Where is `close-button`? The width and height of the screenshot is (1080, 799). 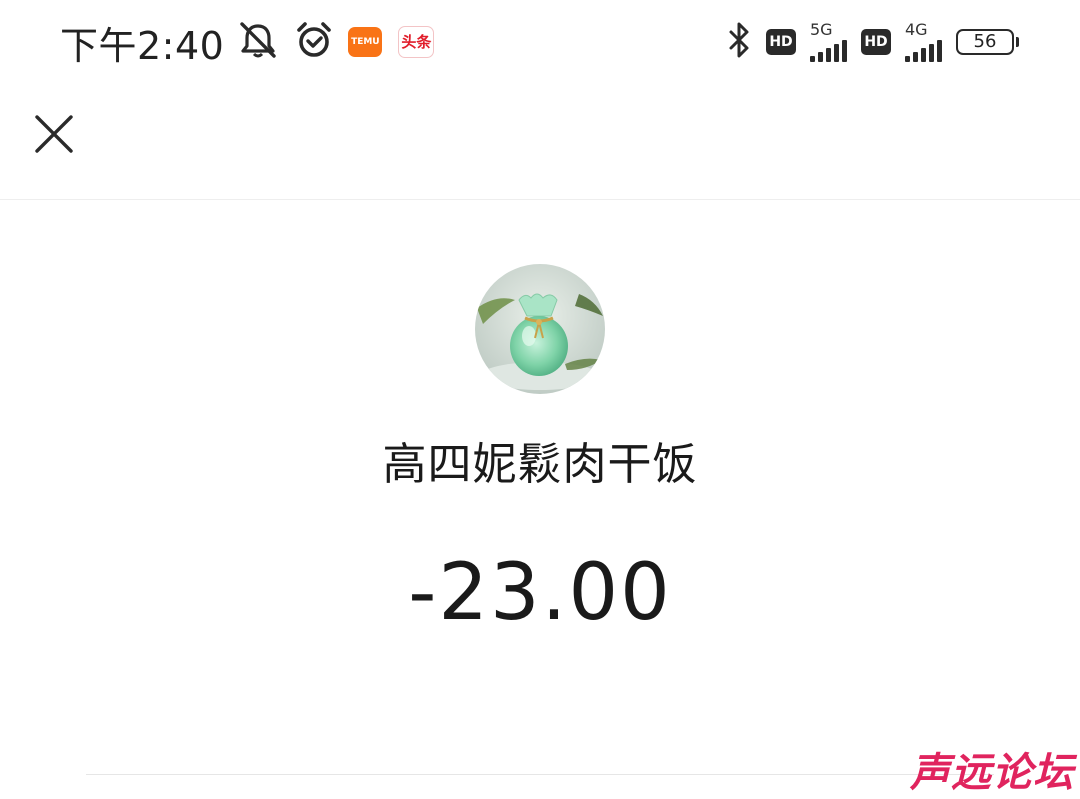
close-button is located at coordinates (54, 134).